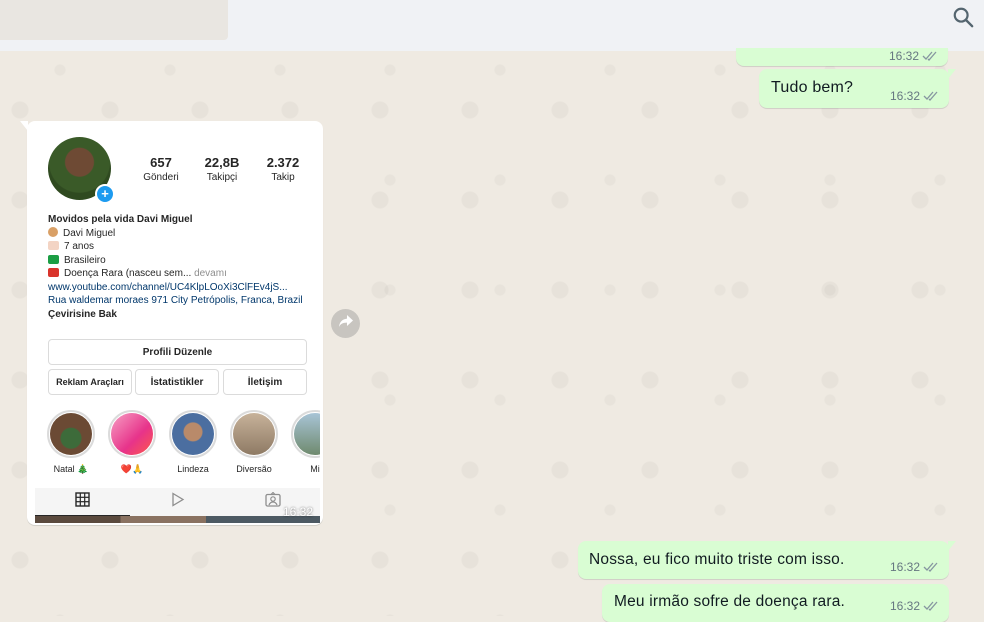 This screenshot has height=622, width=984. Describe the element at coordinates (717, 559) in the screenshot. I see `message-text: Nossa, eu fico muito triste com isso.` at that location.